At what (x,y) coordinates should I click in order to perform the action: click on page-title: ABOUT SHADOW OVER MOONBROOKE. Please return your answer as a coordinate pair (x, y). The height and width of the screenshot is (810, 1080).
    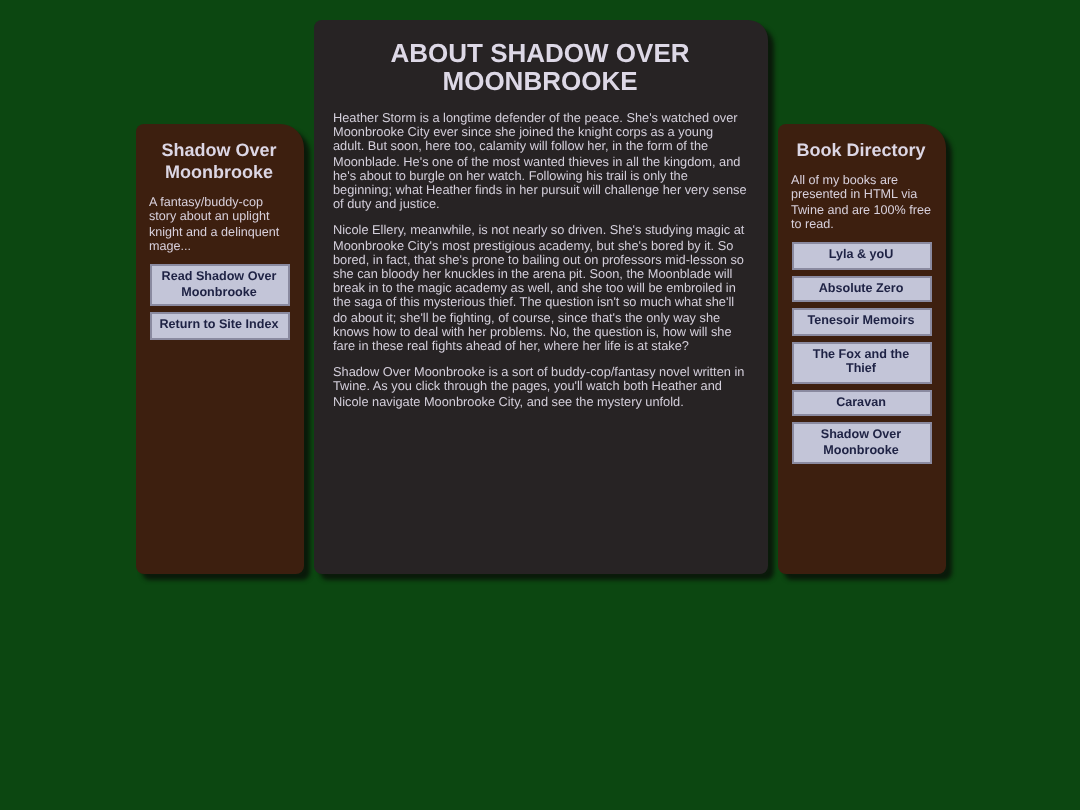
    Looking at the image, I should click on (540, 68).